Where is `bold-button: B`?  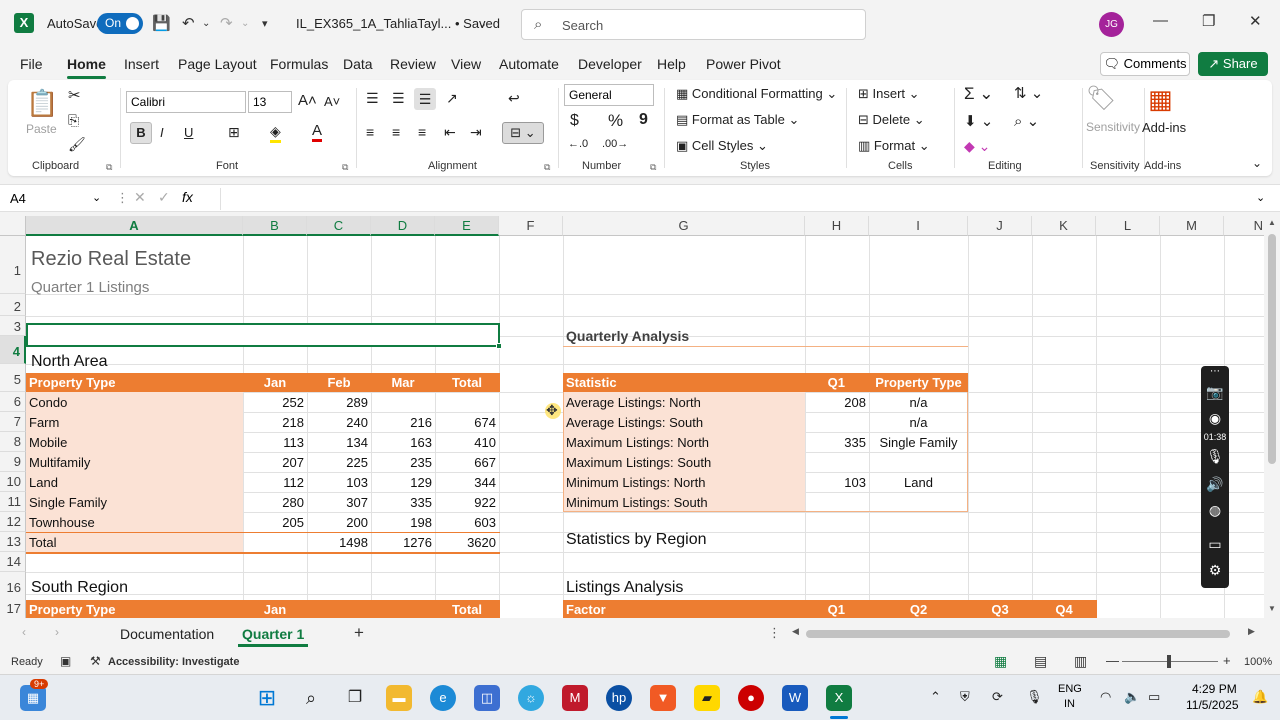 bold-button: B is located at coordinates (141, 133).